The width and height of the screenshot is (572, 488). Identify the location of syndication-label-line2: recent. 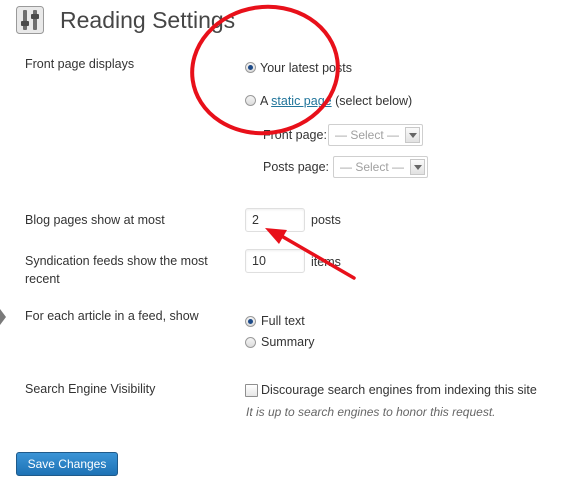
(42, 279).